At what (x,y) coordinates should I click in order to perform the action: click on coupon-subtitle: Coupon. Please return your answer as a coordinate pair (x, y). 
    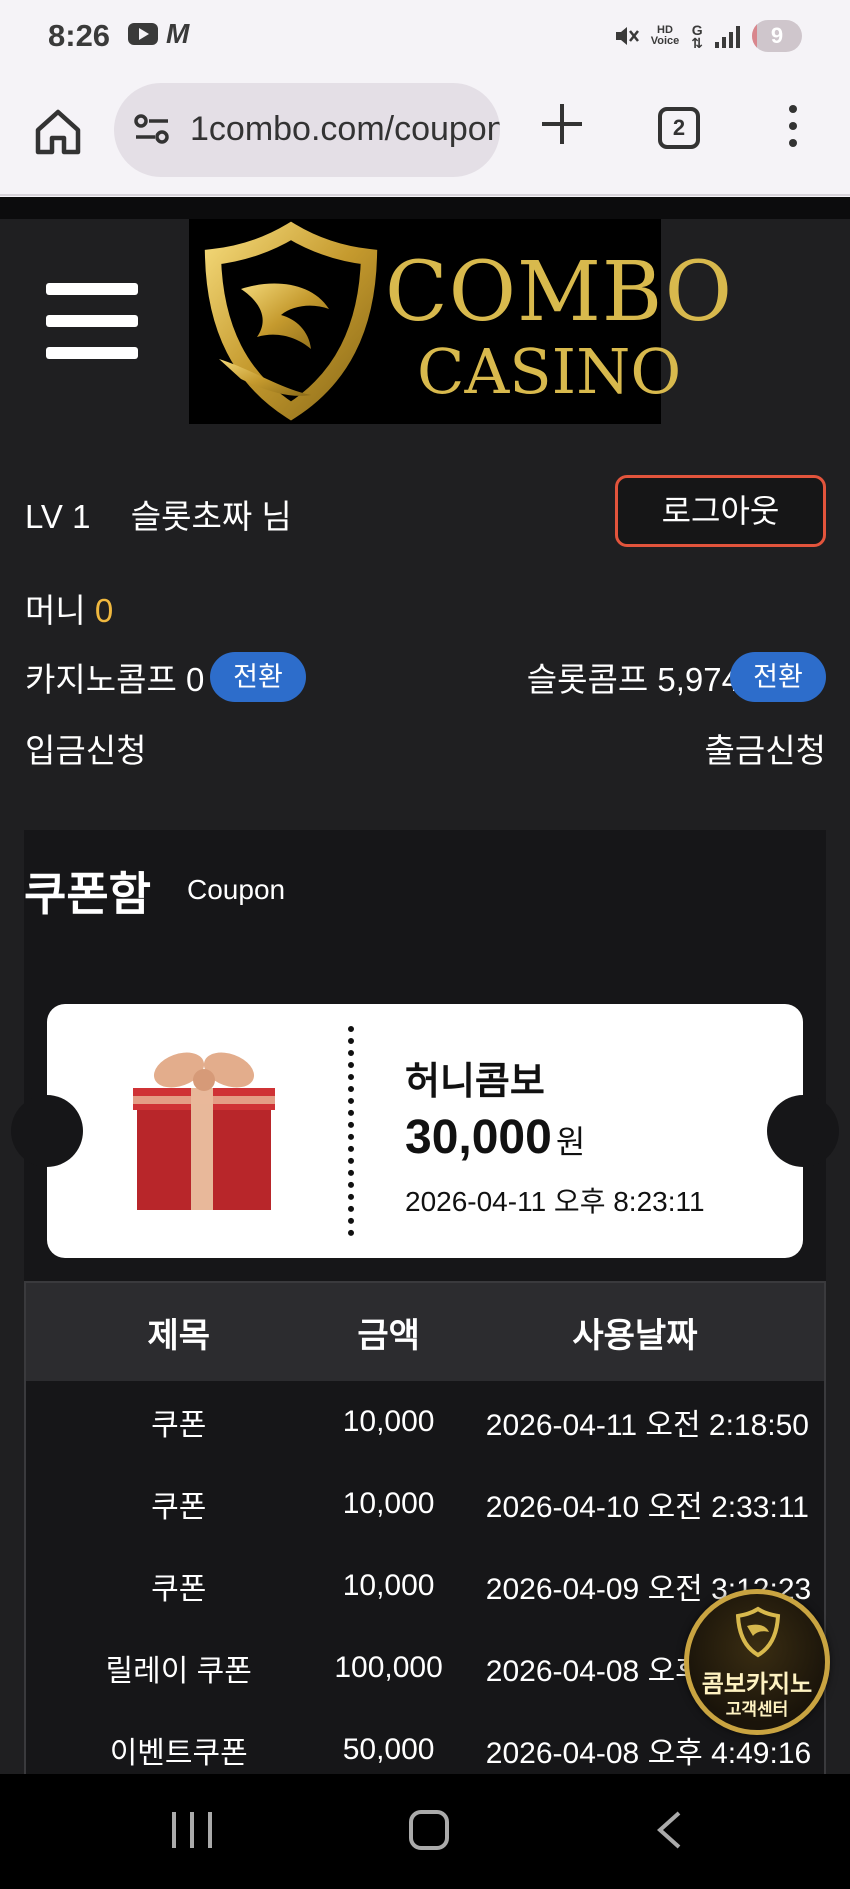
    Looking at the image, I should click on (236, 889).